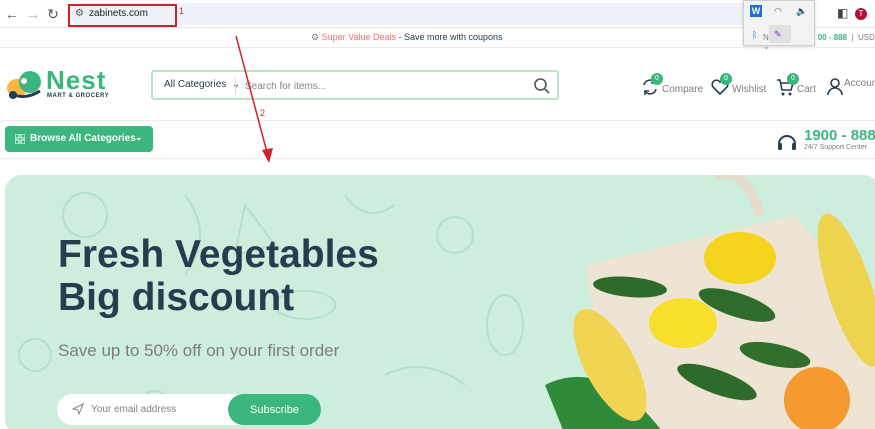  What do you see at coordinates (842, 13) in the screenshot?
I see `side-panel-icon: ◧` at bounding box center [842, 13].